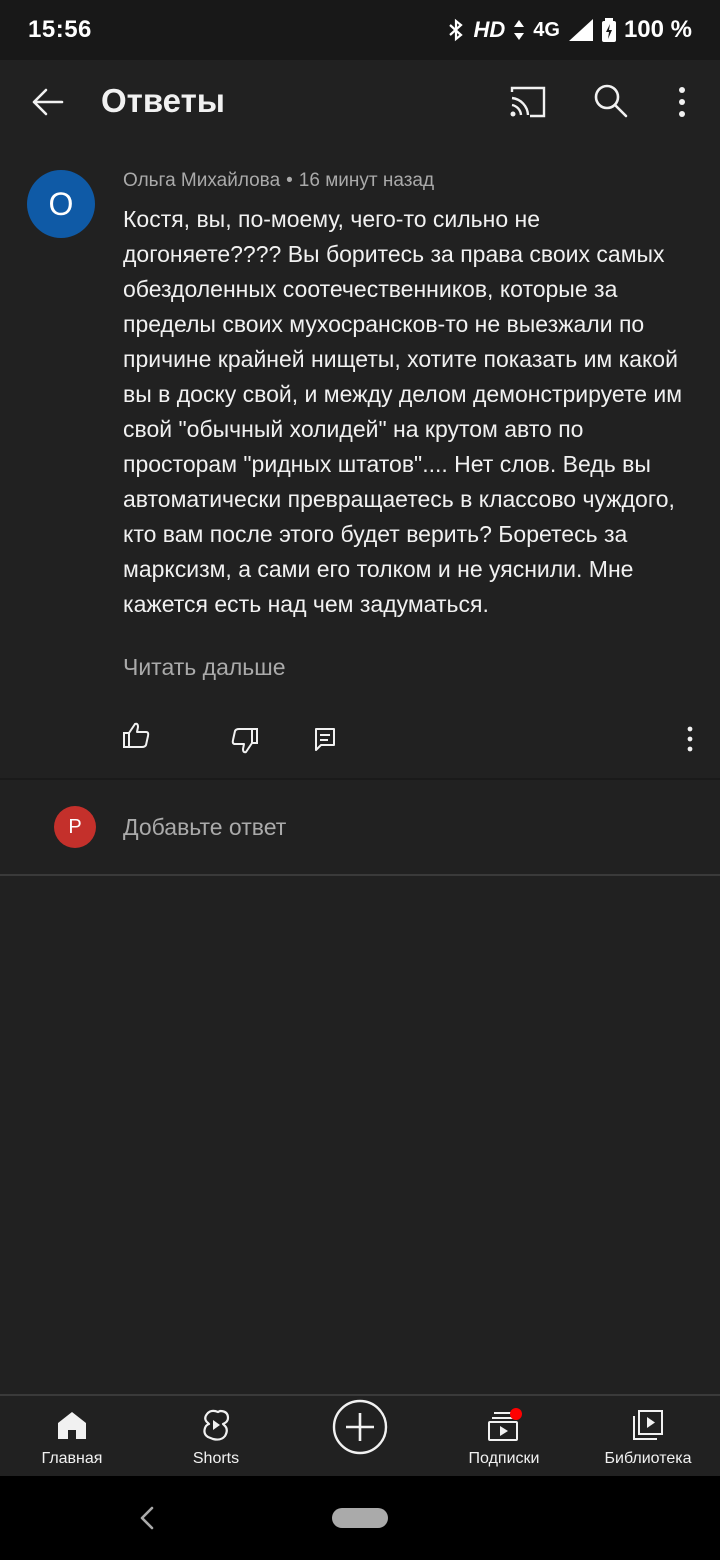 The width and height of the screenshot is (720, 1560). Describe the element at coordinates (216, 1425) in the screenshot. I see `shorts-icon` at that location.